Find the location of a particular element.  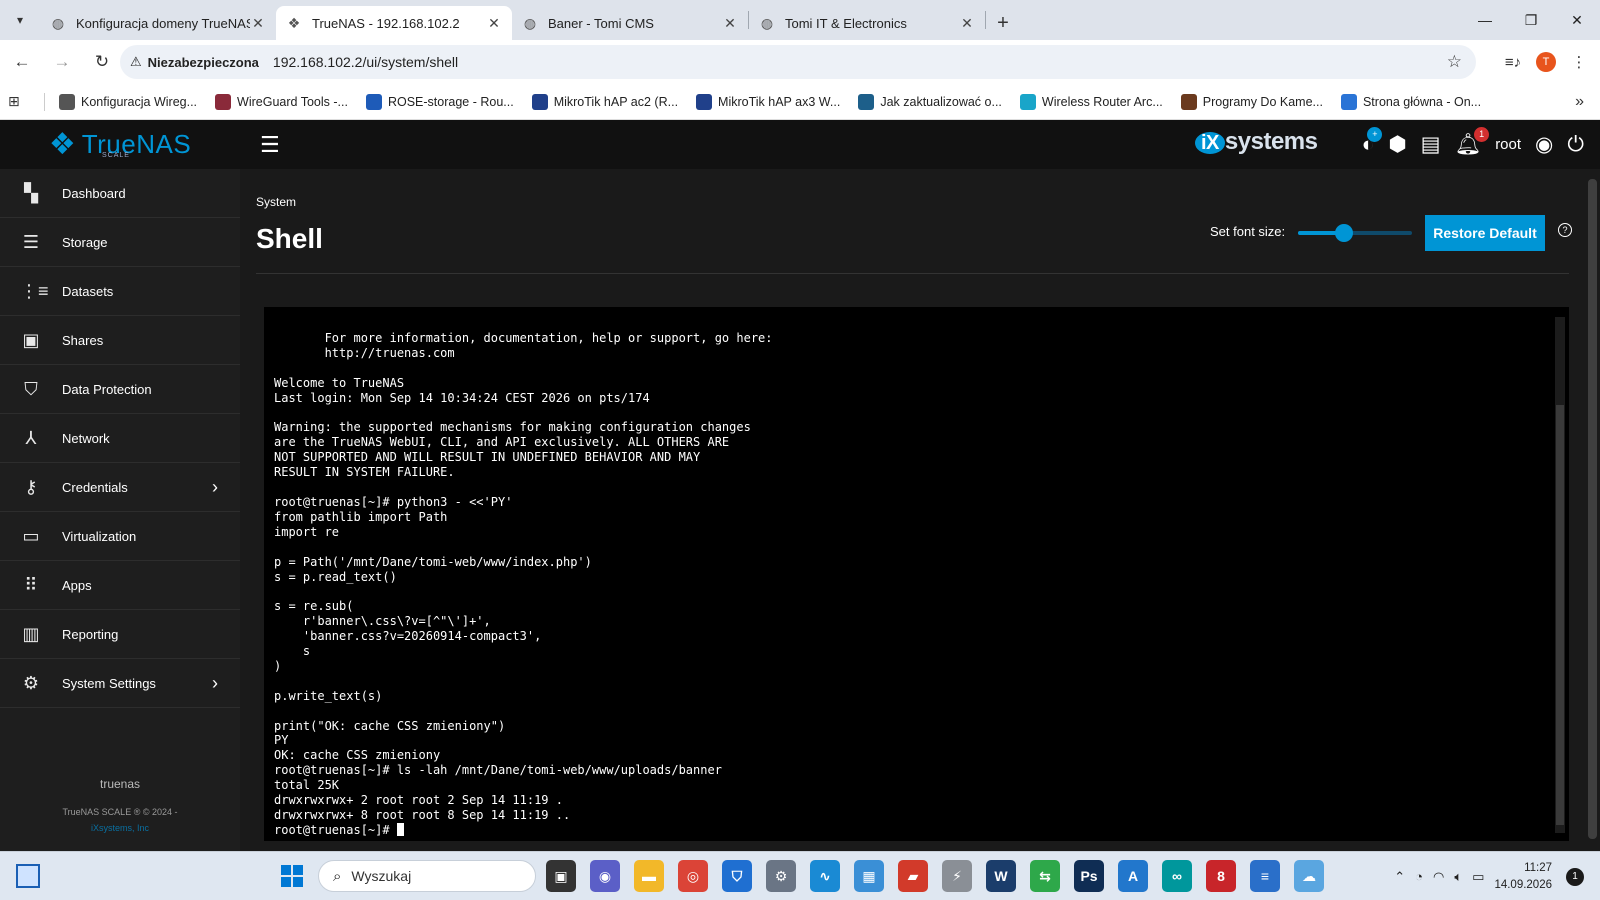

meet-icon: ◉ is located at coordinates (605, 876).